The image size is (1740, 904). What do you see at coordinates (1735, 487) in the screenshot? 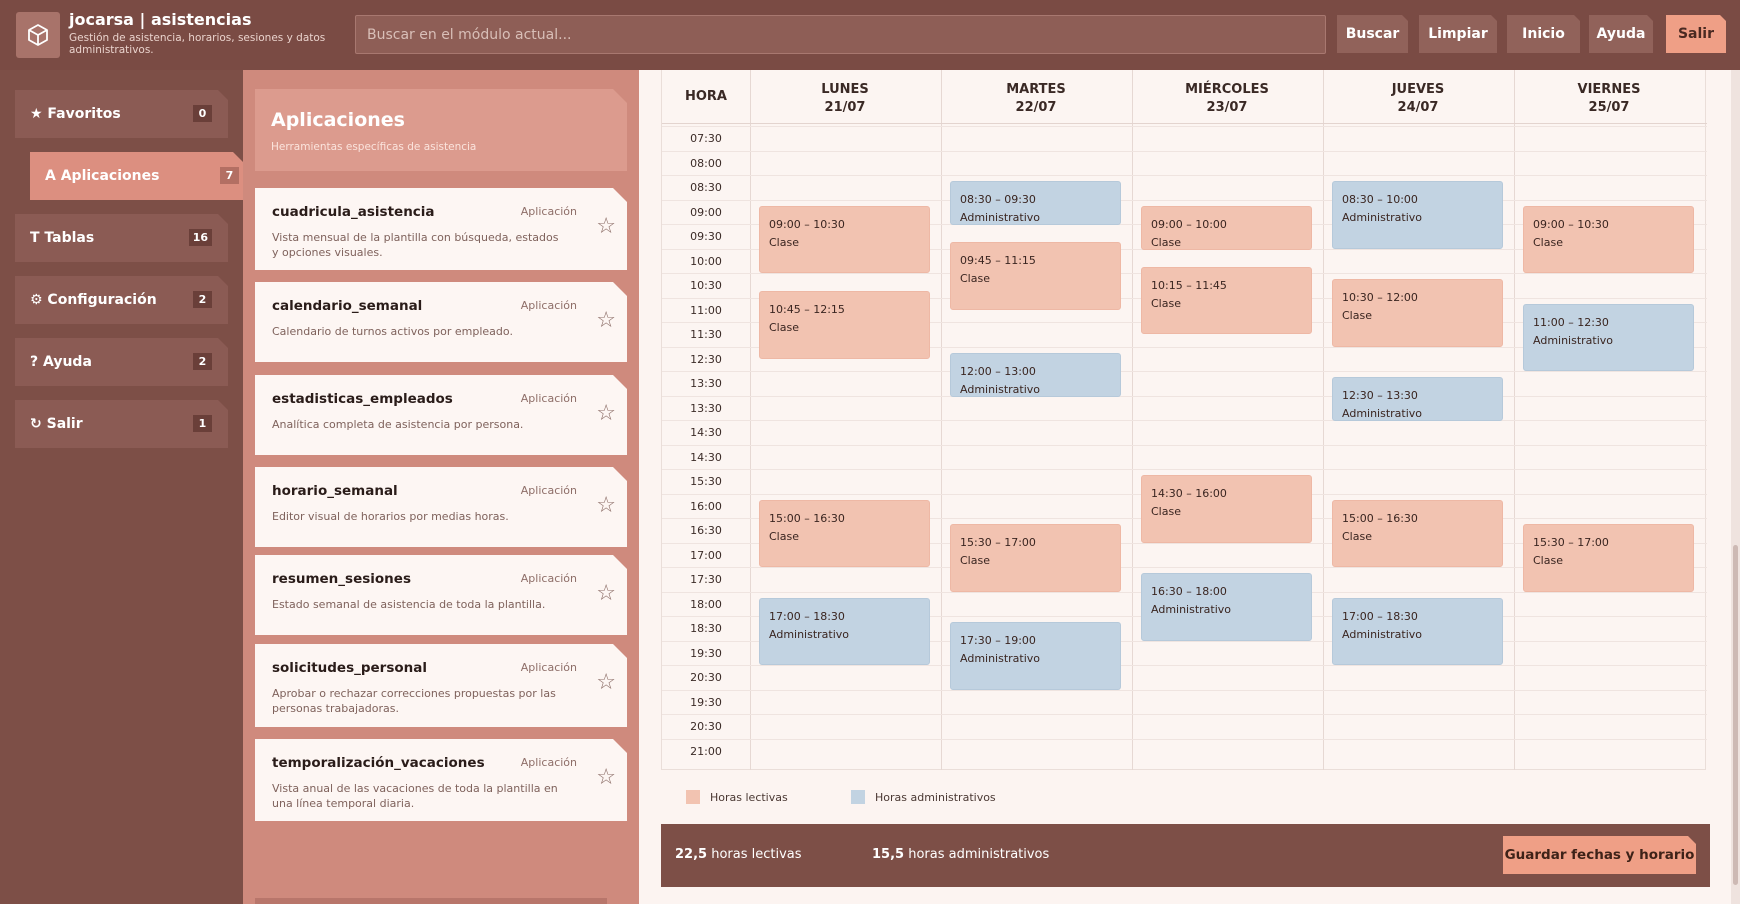
I see `scrollbar` at bounding box center [1735, 487].